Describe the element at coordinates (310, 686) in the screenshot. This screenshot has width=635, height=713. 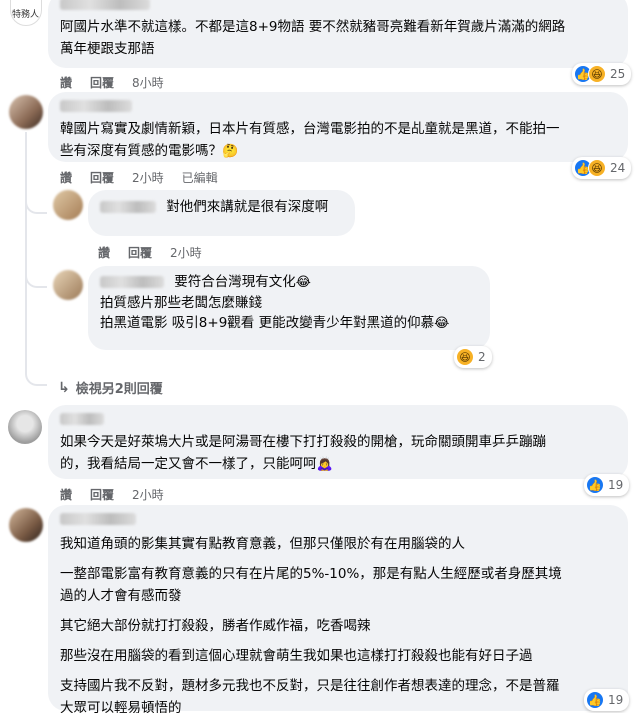
I see `comment-paragraph: 支持國片我不反對，題材多元我也不反對，只是往往創作者想表達的理念，不是普羅` at that location.